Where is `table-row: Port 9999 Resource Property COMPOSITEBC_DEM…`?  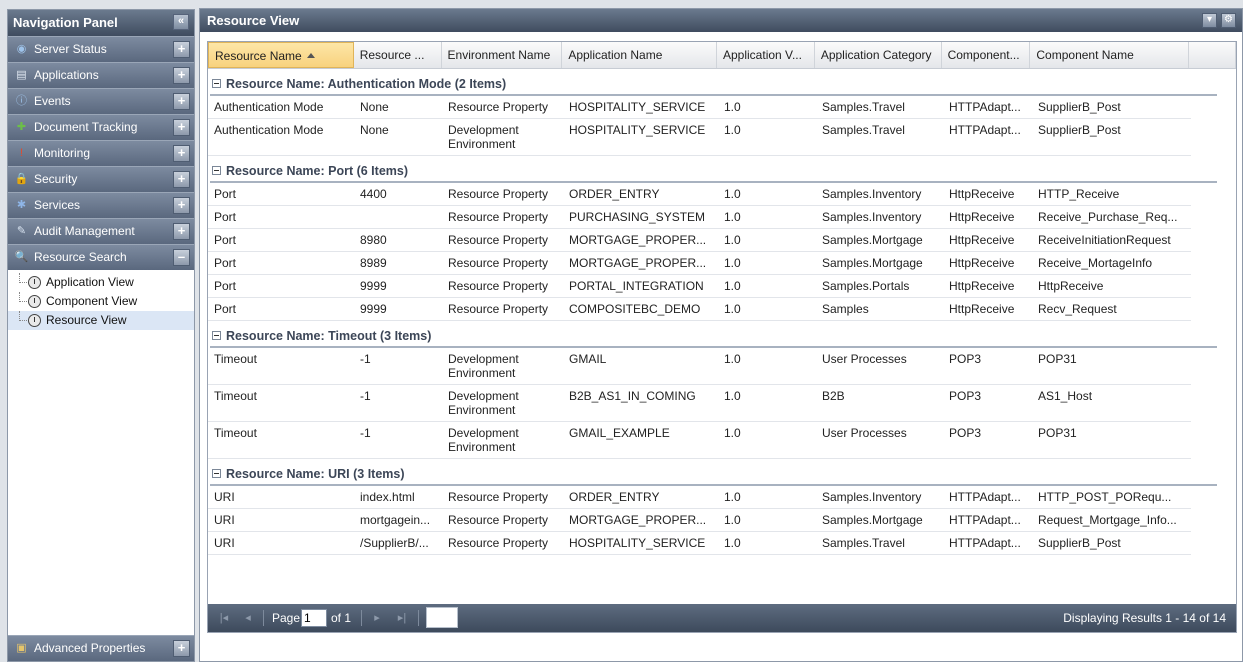 table-row: Port 9999 Resource Property COMPOSITEBC_DEM… is located at coordinates (699, 309).